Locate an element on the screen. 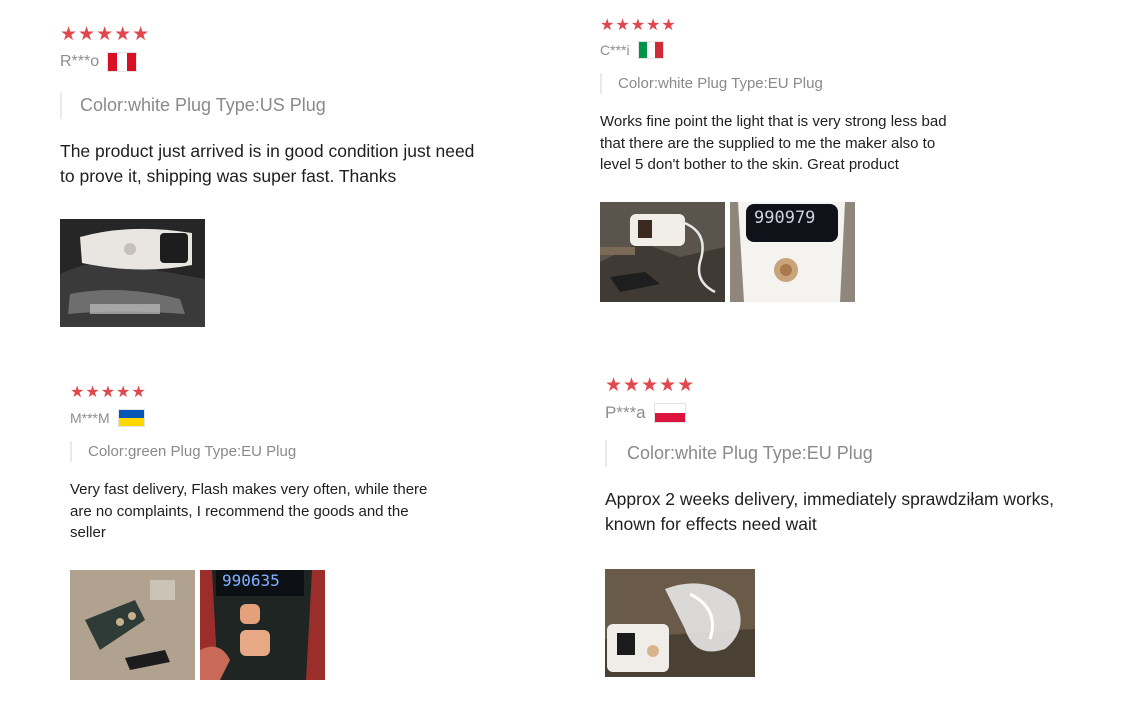 This screenshot has width=1125, height=714. device-display-readout: 990979 is located at coordinates (785, 217).